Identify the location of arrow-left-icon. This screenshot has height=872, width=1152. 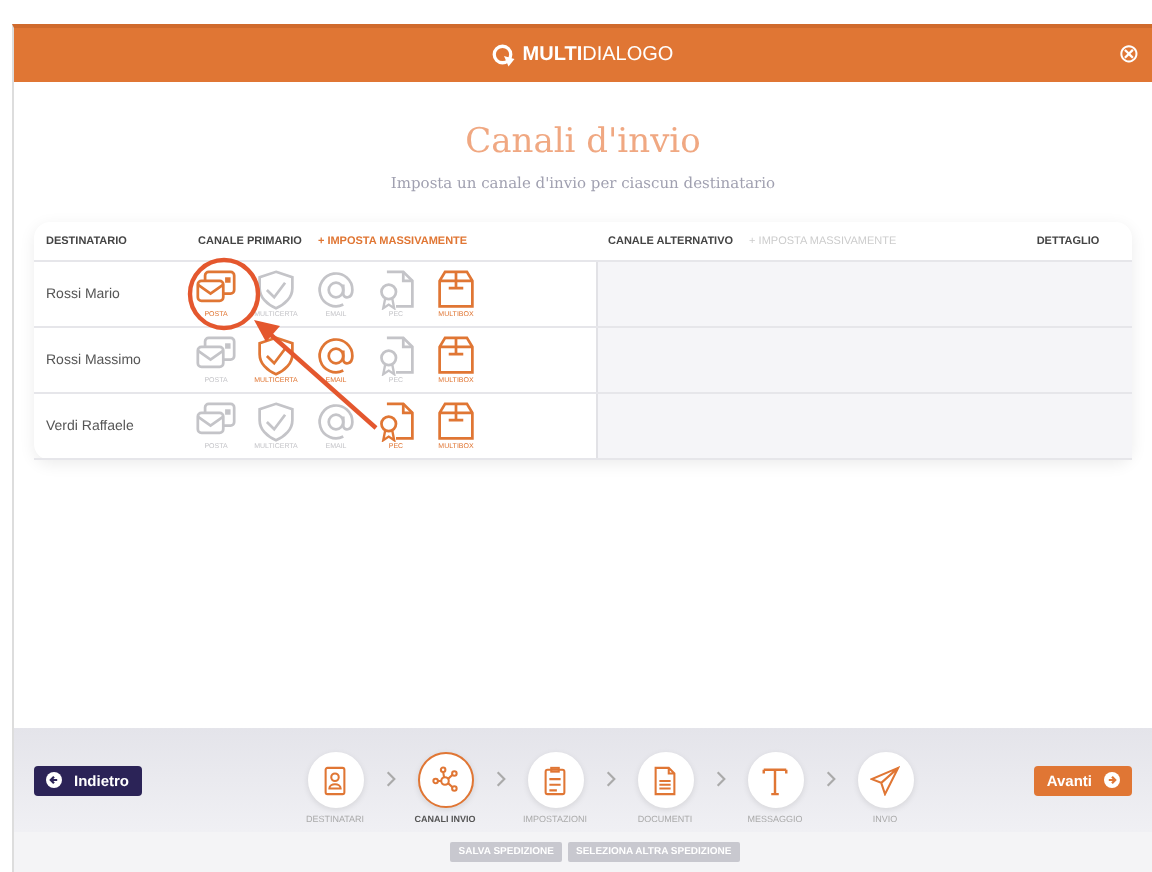
(54, 780).